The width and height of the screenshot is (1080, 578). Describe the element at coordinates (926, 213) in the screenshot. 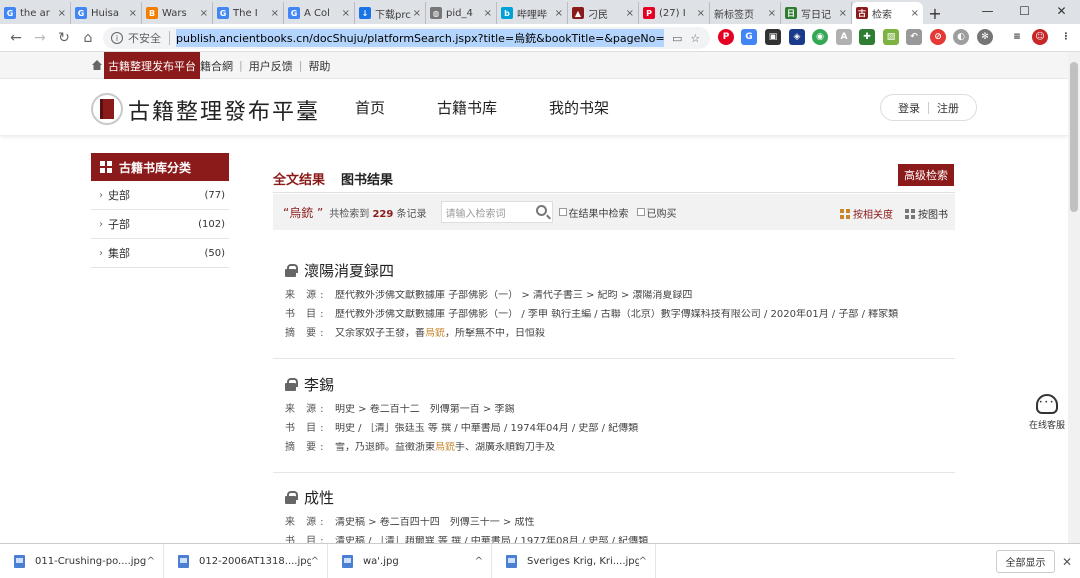

I see `sort-by-book: 按图书` at that location.